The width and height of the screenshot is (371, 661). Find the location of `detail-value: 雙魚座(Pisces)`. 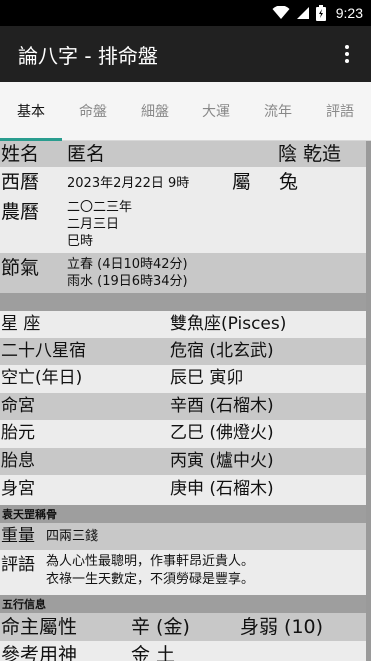

detail-value: 雙魚座(Pisces) is located at coordinates (228, 324).